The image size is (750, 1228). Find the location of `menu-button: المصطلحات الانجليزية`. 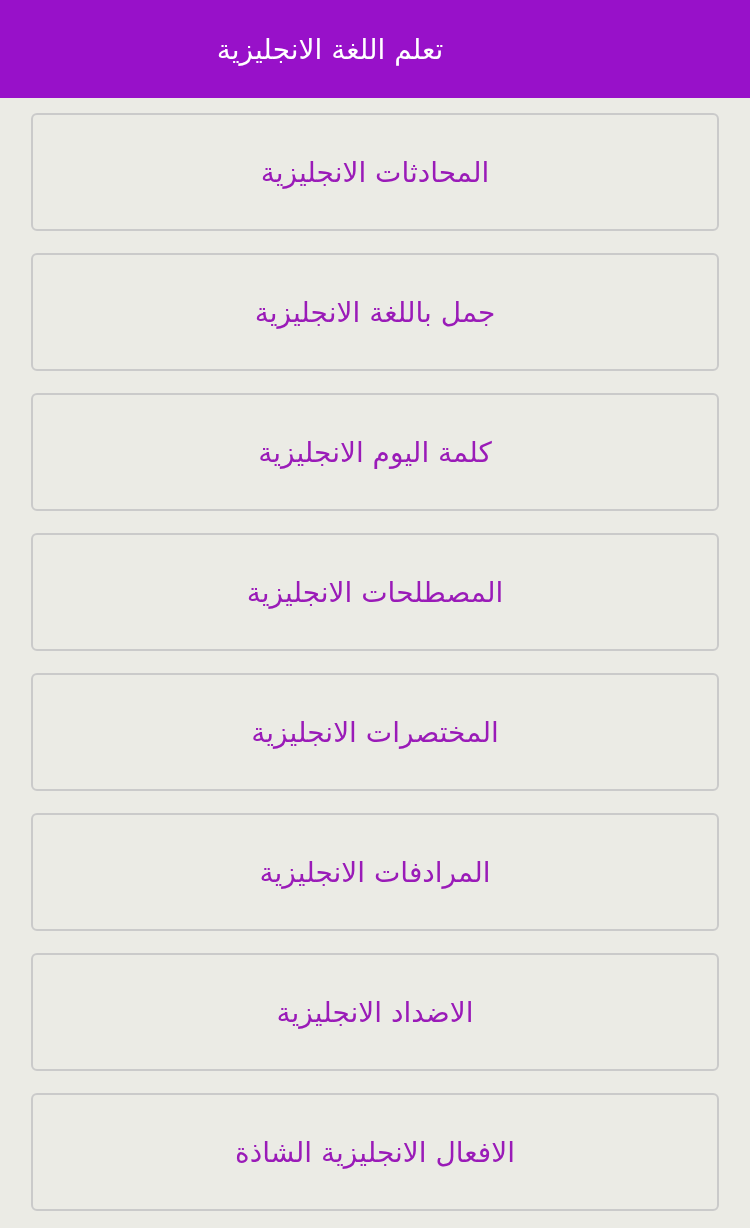

menu-button: المصطلحات الانجليزية is located at coordinates (375, 592).